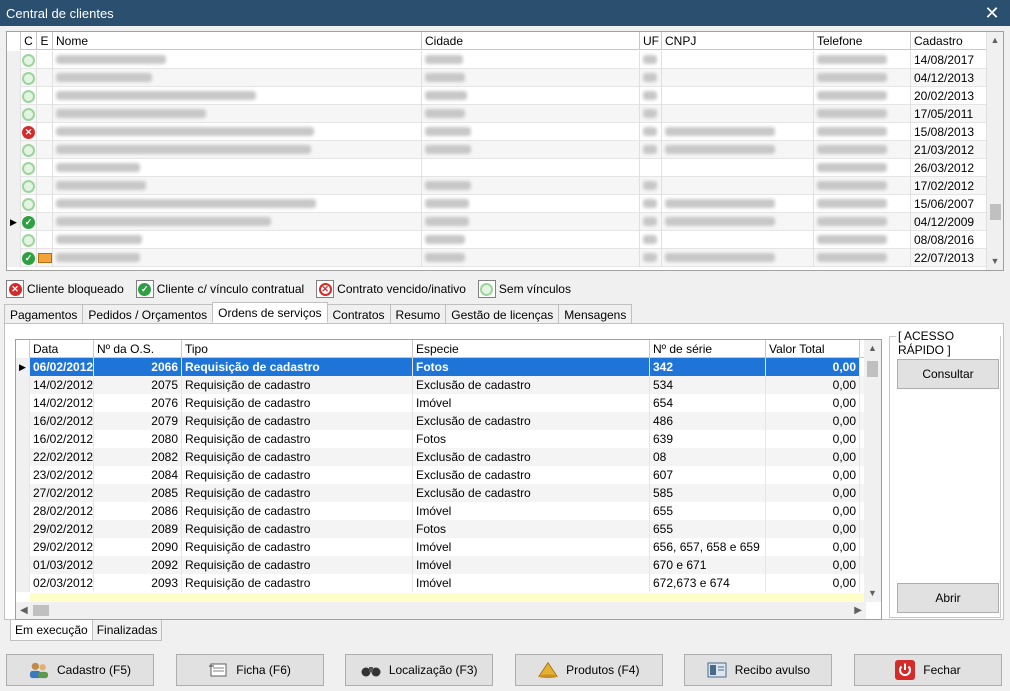 The height and width of the screenshot is (691, 1010). What do you see at coordinates (595, 313) in the screenshot?
I see `tab-mensagens: Mensagens` at bounding box center [595, 313].